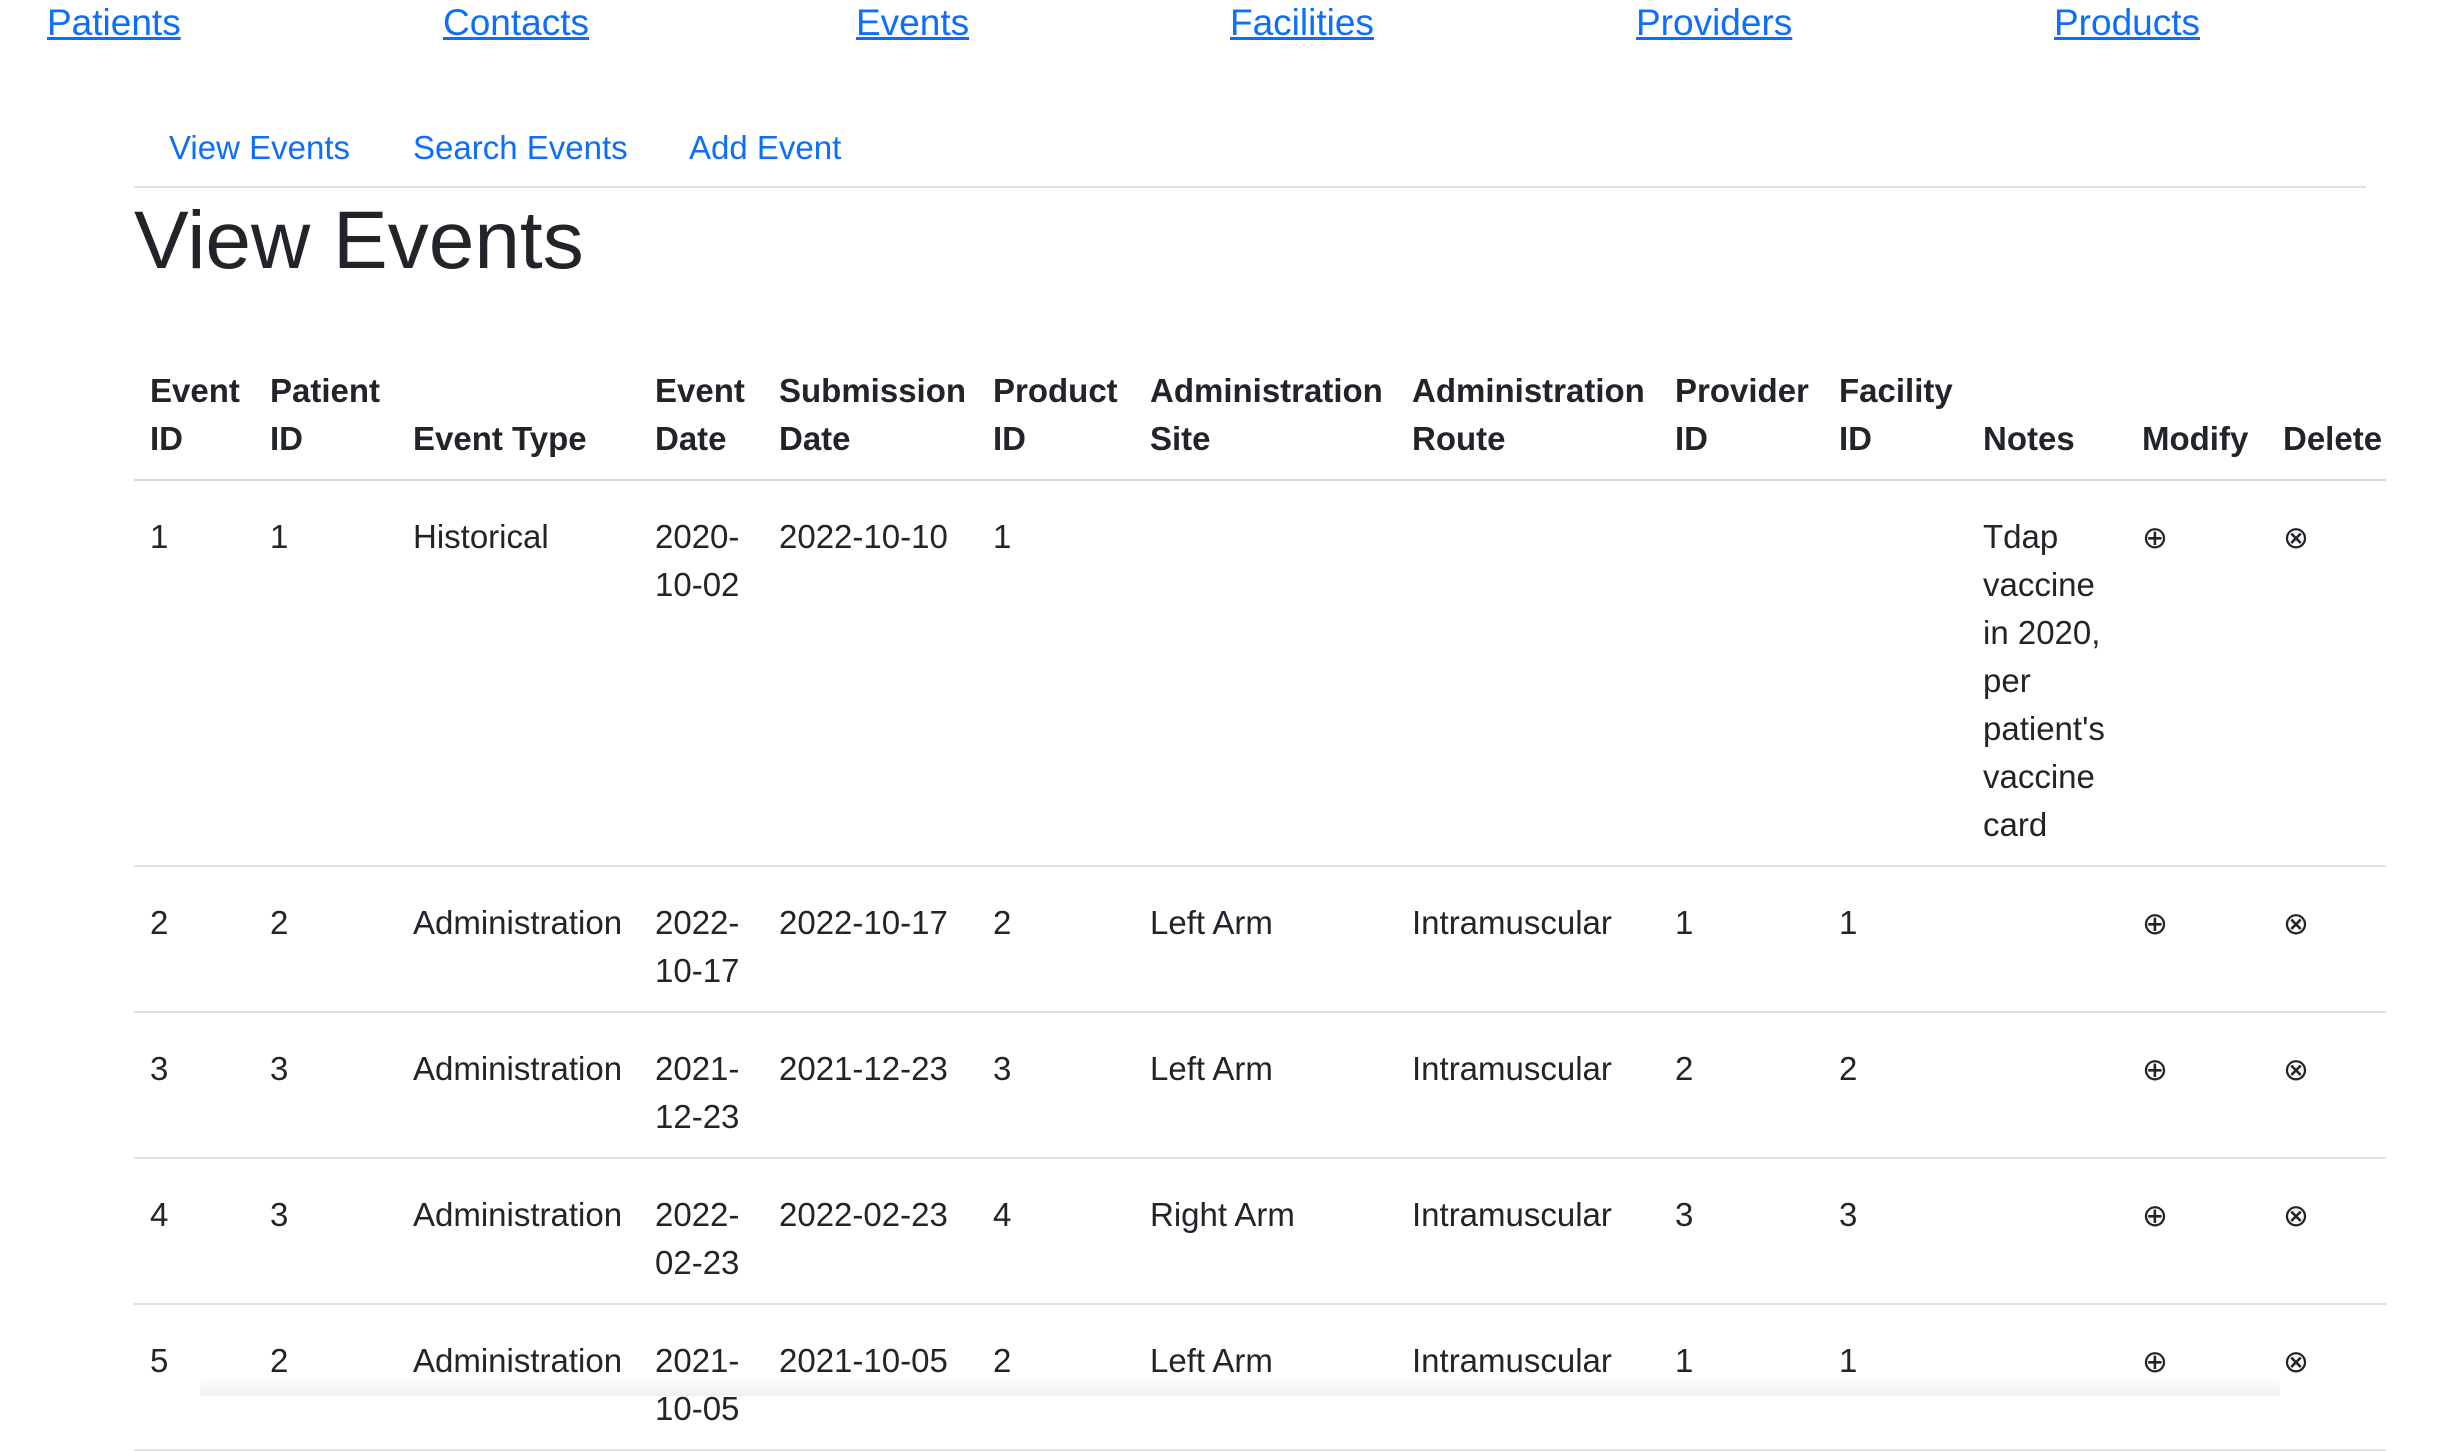 Image resolution: width=2464 pixels, height=1451 pixels. I want to click on cell-product-id: 3, so click(1055, 1085).